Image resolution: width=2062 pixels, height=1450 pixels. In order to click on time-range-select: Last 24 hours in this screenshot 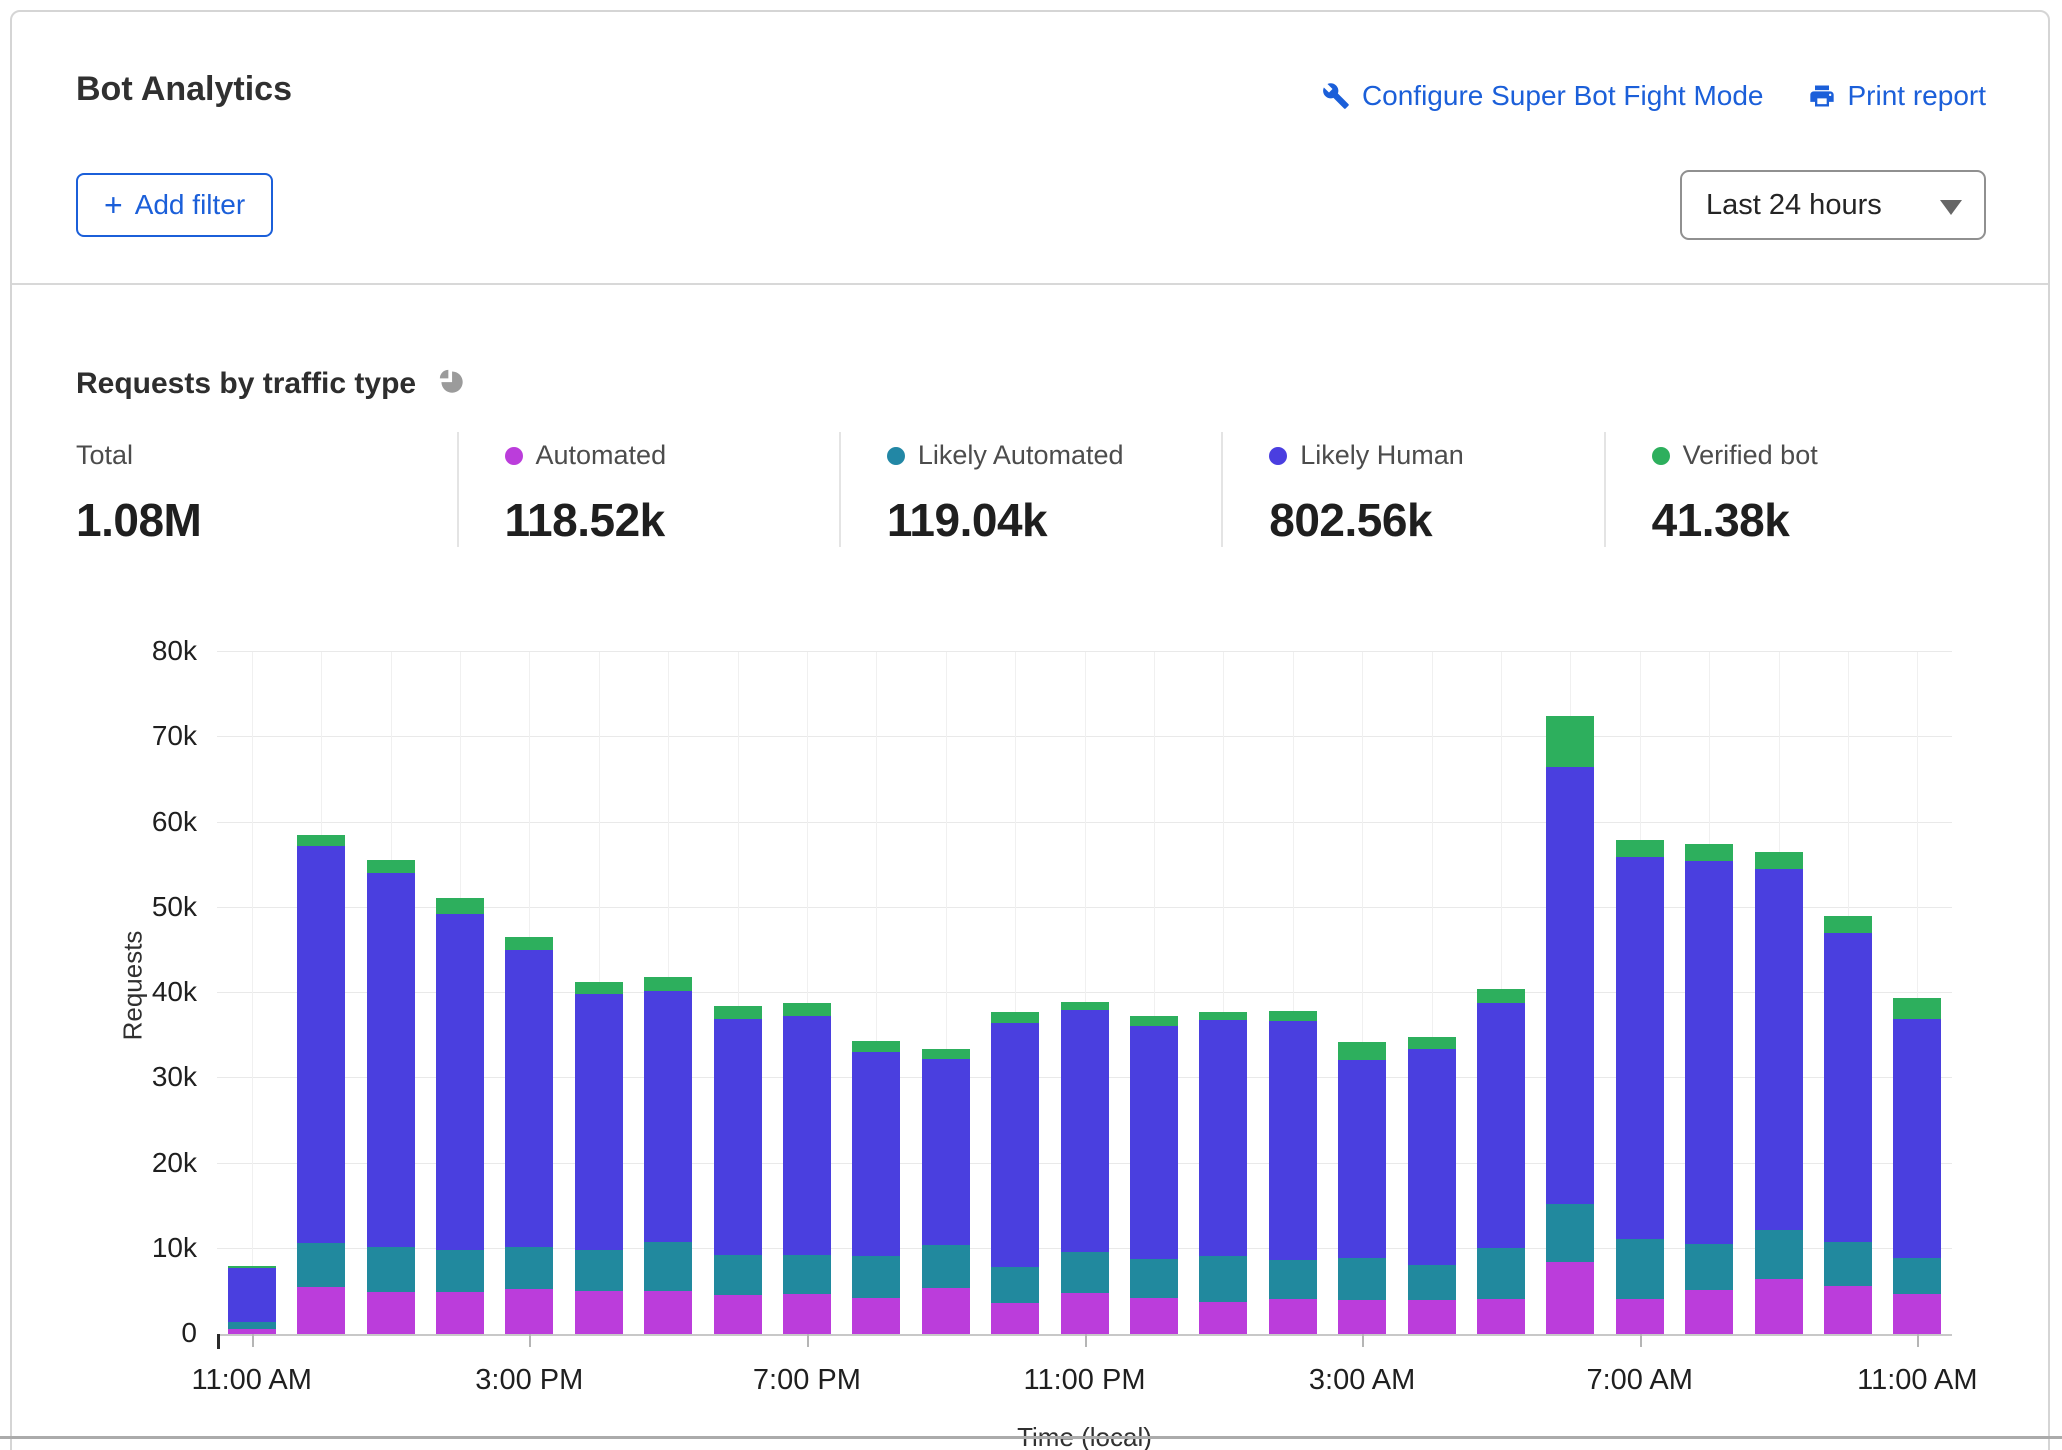, I will do `click(1833, 205)`.